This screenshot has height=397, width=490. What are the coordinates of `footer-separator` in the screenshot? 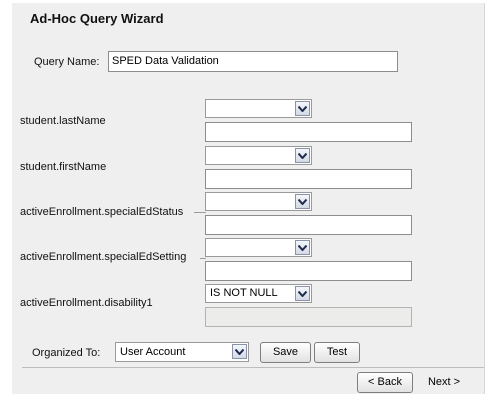 It's located at (253, 367).